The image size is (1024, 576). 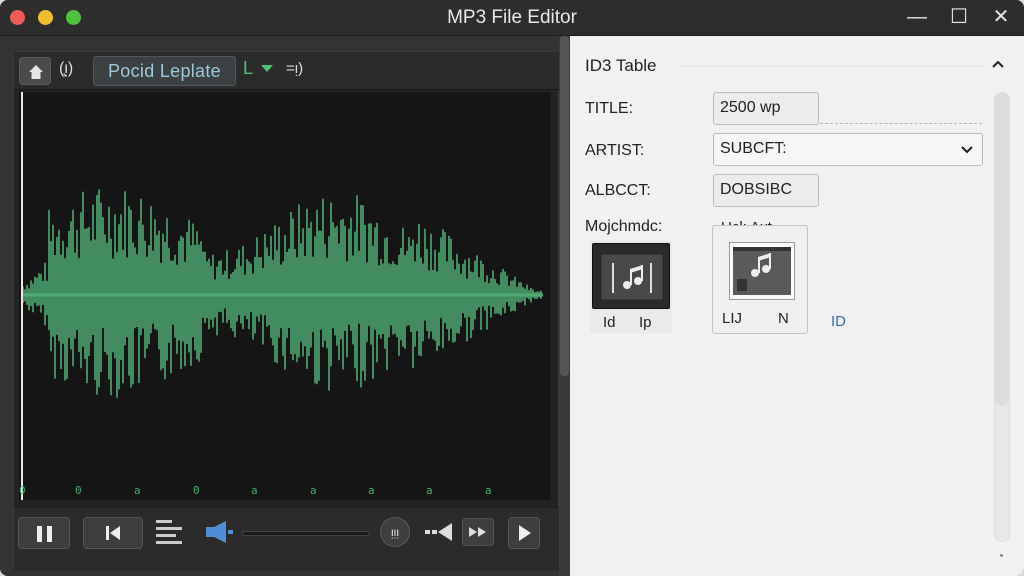 I want to click on title-bar: MP3 File Editor — ☐ ✕, so click(x=512, y=18).